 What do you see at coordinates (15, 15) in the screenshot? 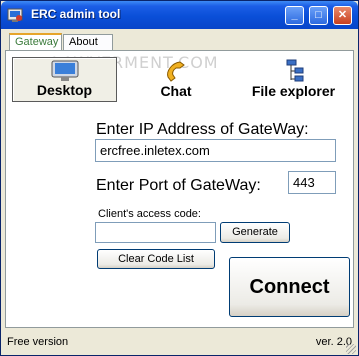
I see `app-icon` at bounding box center [15, 15].